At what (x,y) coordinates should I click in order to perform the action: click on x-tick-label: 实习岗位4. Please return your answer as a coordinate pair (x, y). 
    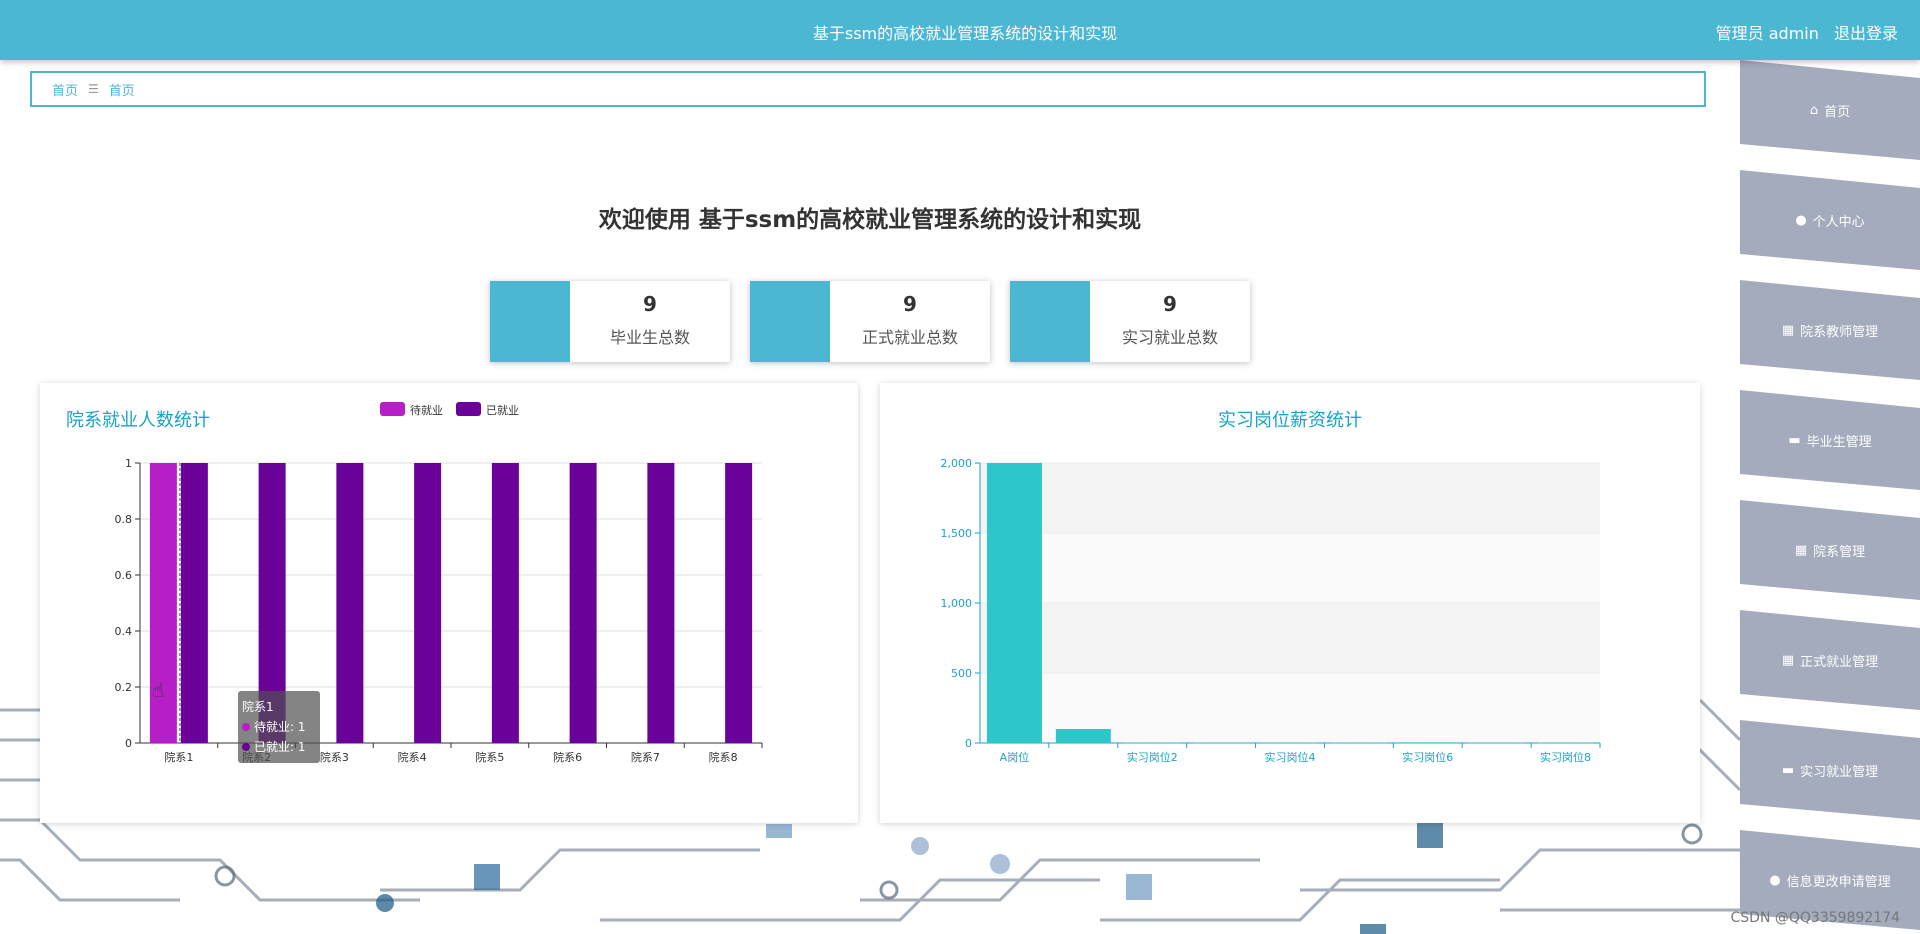
    Looking at the image, I should click on (1290, 757).